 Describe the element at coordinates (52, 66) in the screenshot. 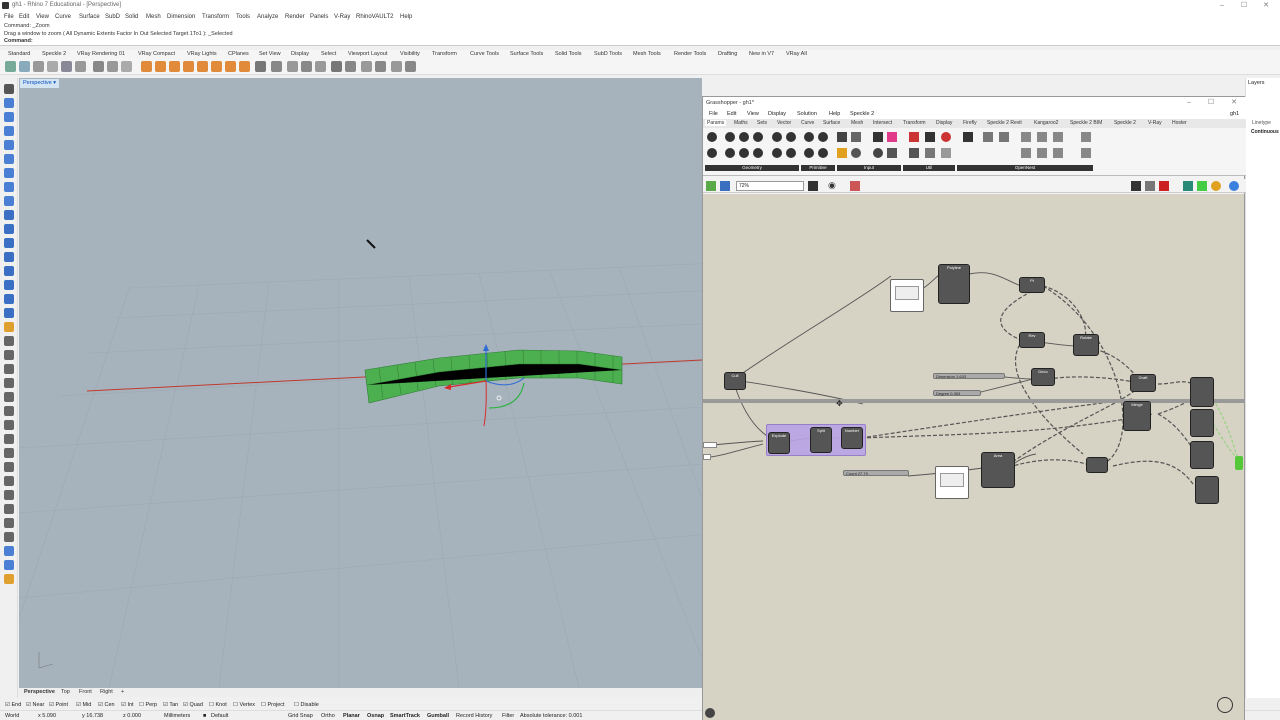

I see `print-icon` at that location.